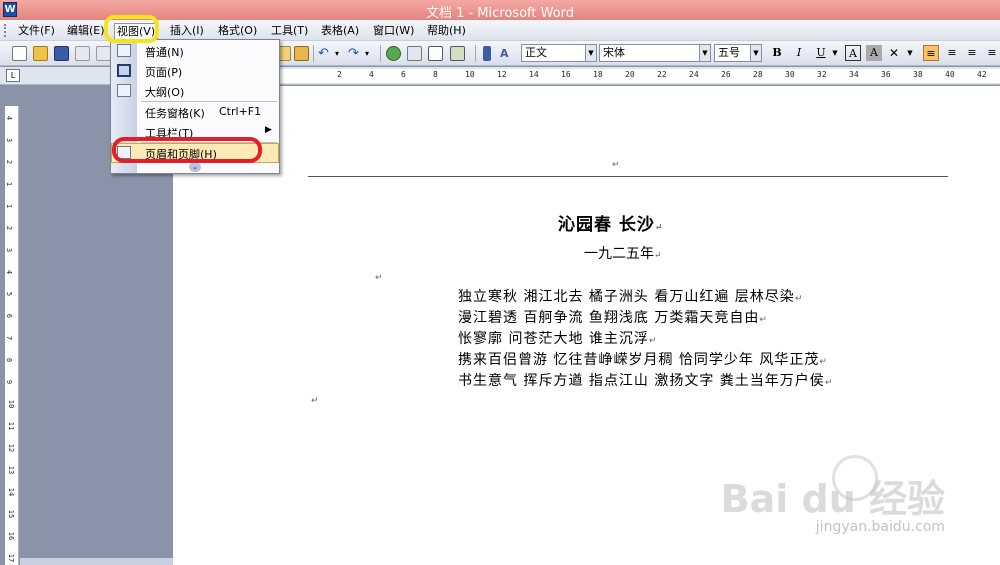  Describe the element at coordinates (5, 30) in the screenshot. I see `menubar-grip` at that location.